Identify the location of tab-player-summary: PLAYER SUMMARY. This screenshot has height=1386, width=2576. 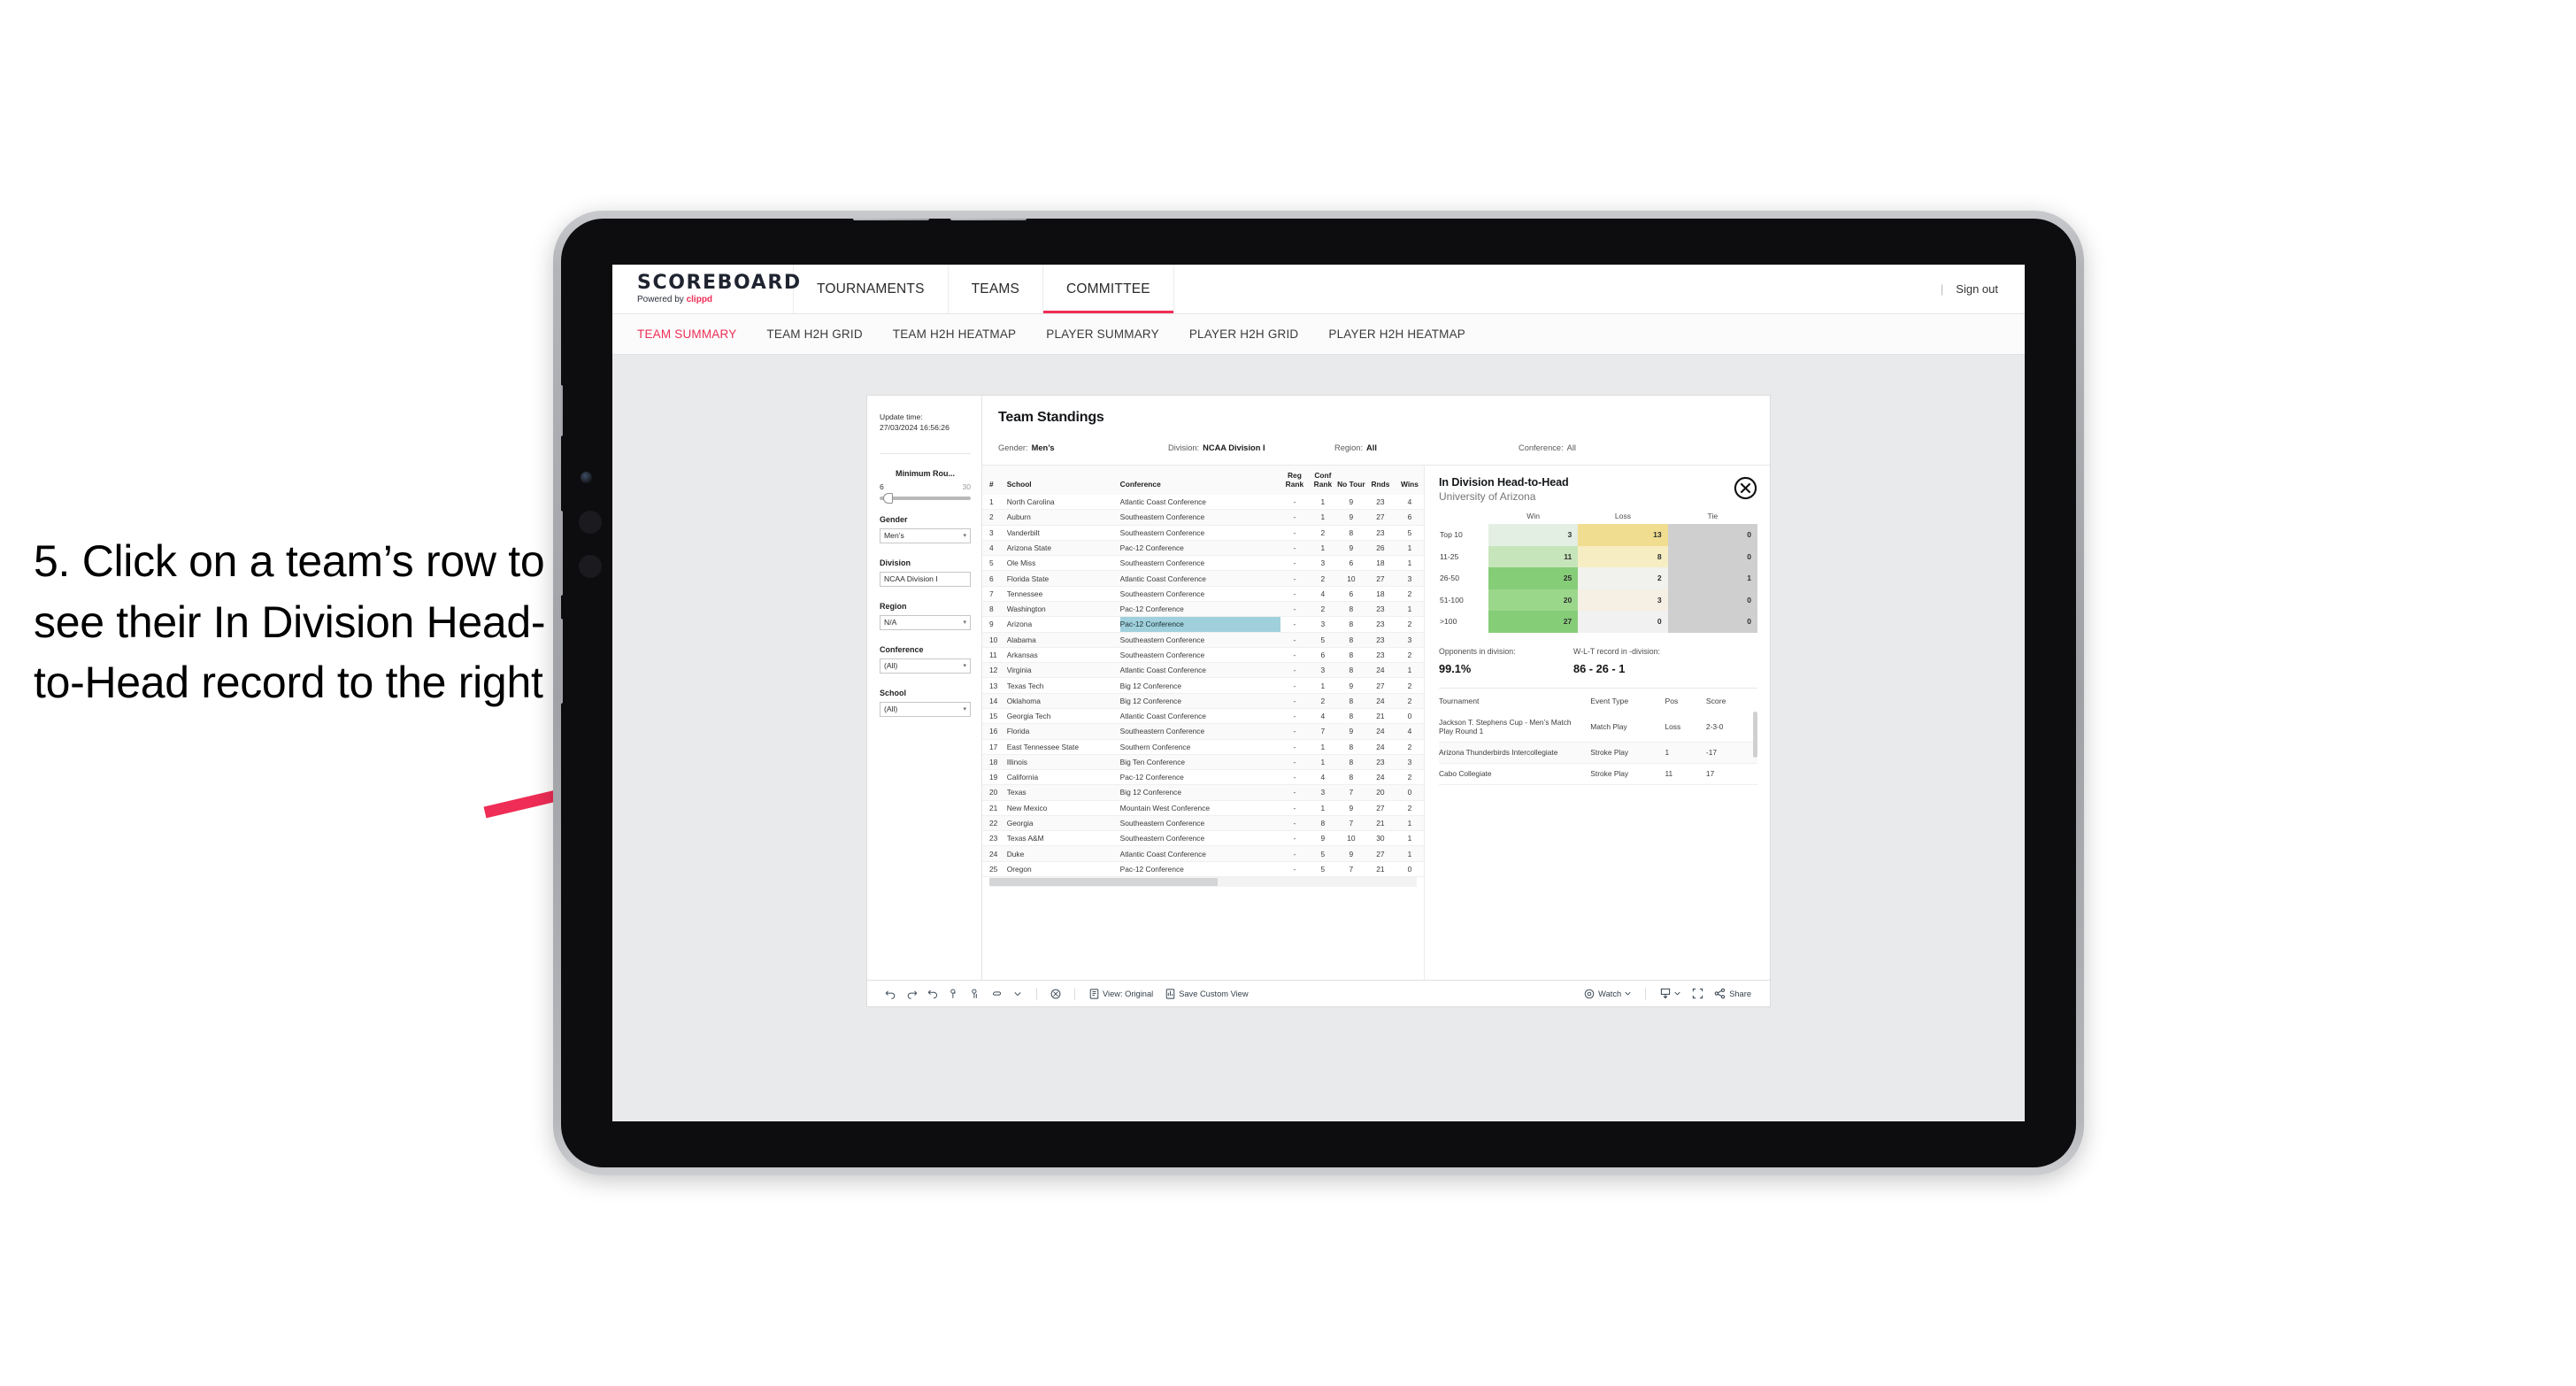
(1102, 334).